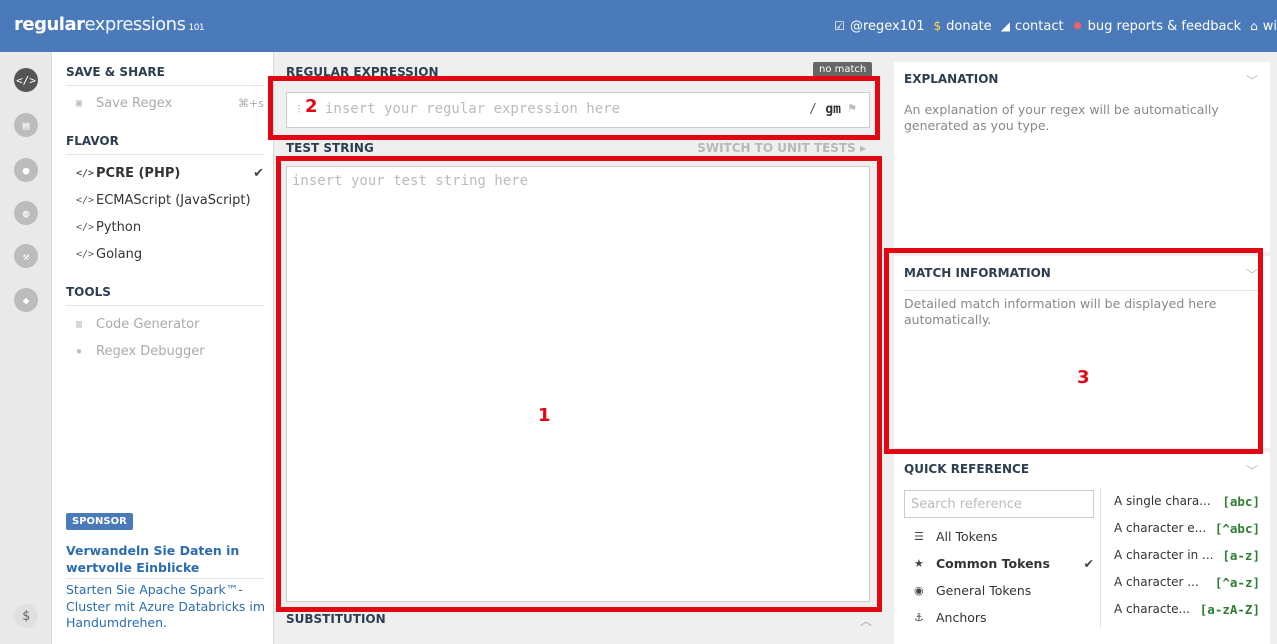  I want to click on substitution-title: SUBSTITUTION, so click(336, 619).